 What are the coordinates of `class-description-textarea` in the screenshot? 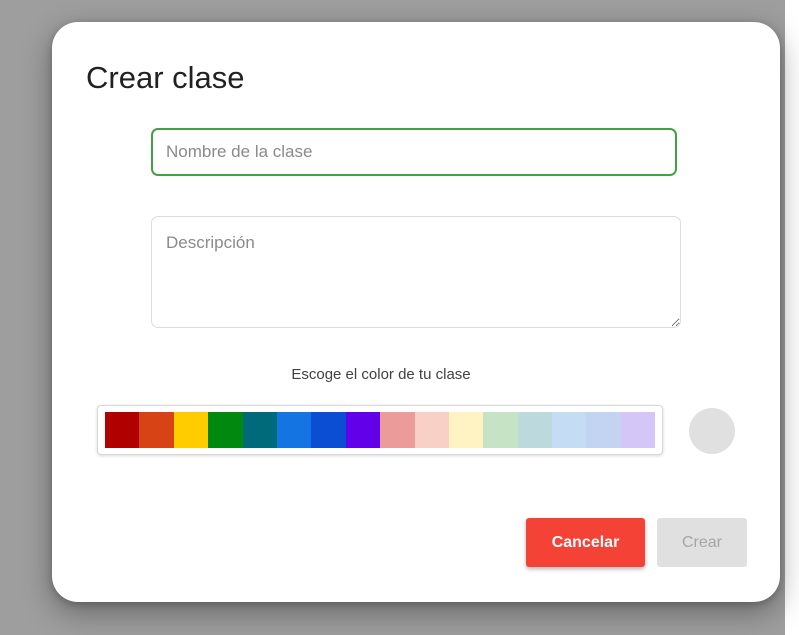 It's located at (416, 272).